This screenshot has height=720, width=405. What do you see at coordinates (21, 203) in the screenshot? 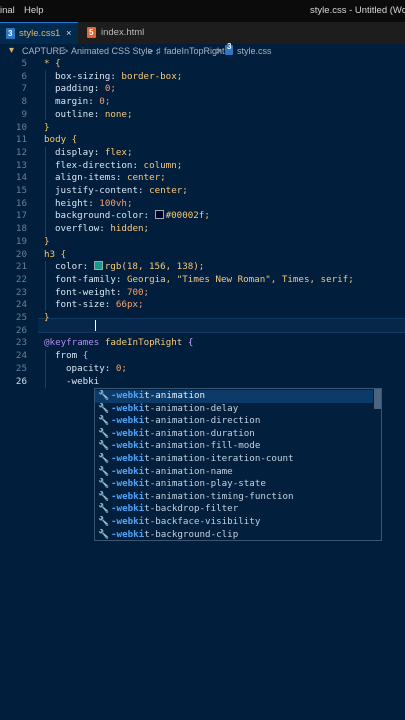
I see `line-number: 16` at bounding box center [21, 203].